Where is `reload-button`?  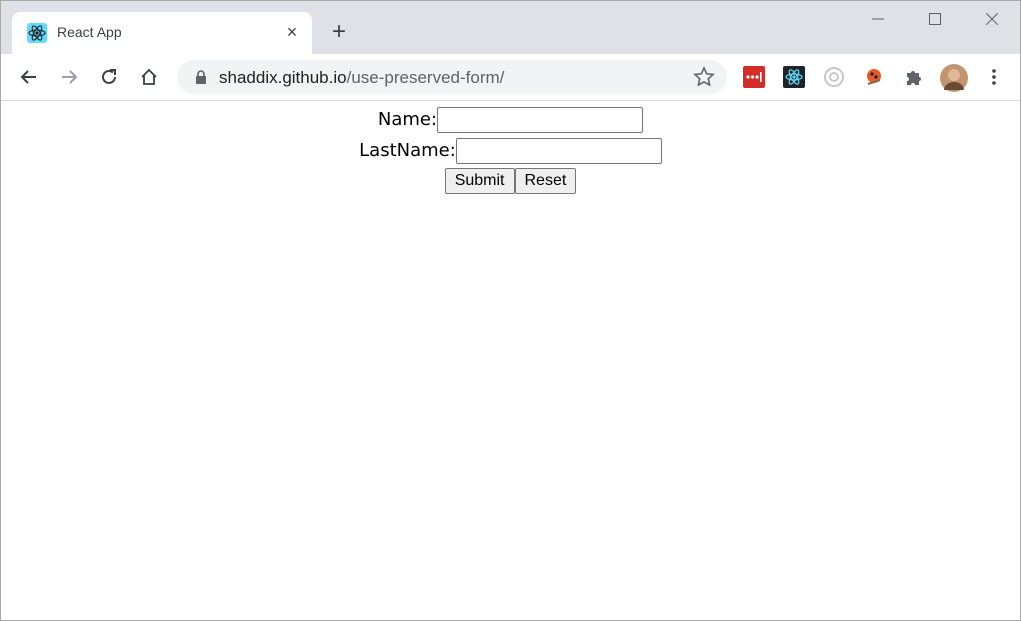 reload-button is located at coordinates (109, 77).